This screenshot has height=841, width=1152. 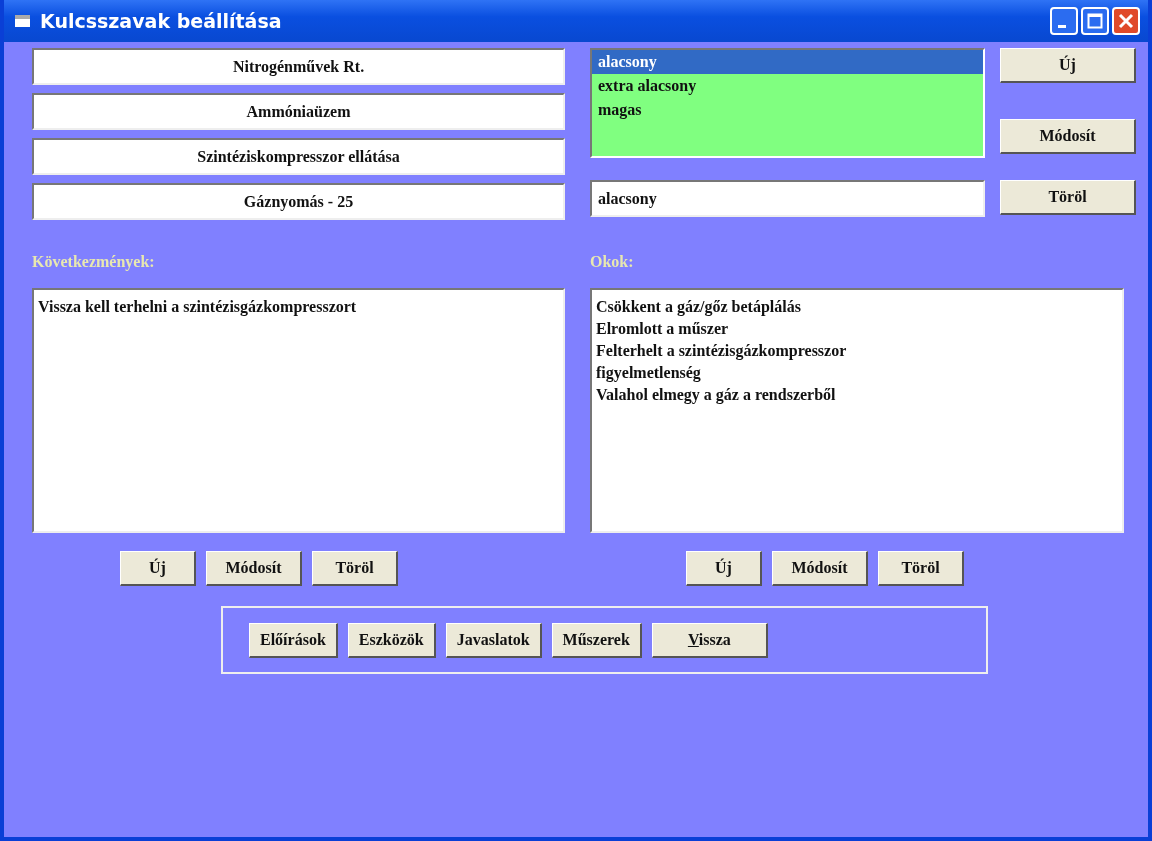 I want to click on section-label: Okok:, so click(x=612, y=262).